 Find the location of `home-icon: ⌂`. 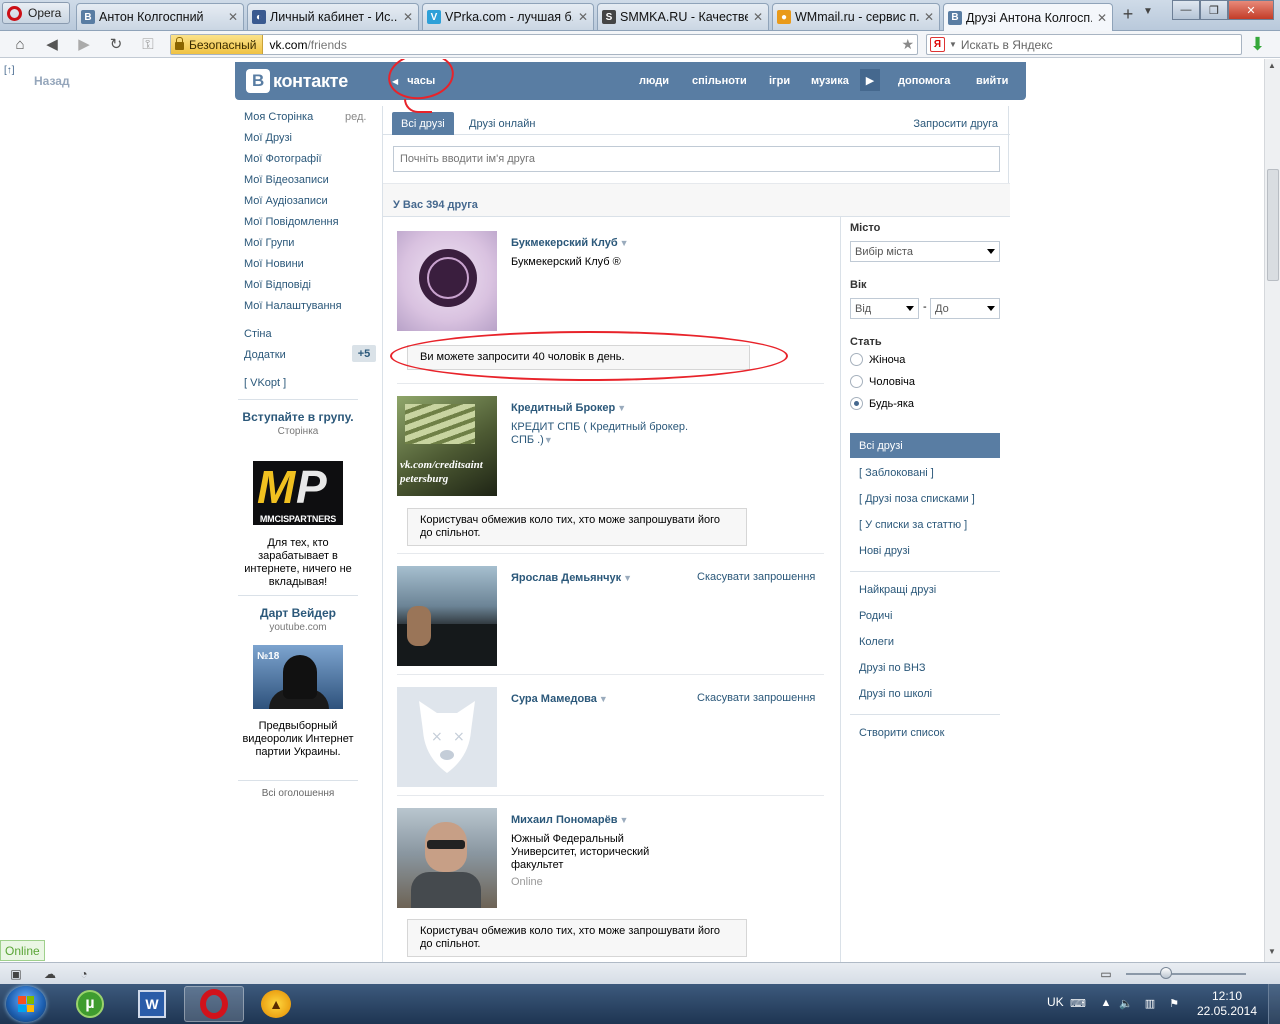

home-icon: ⌂ is located at coordinates (20, 44).